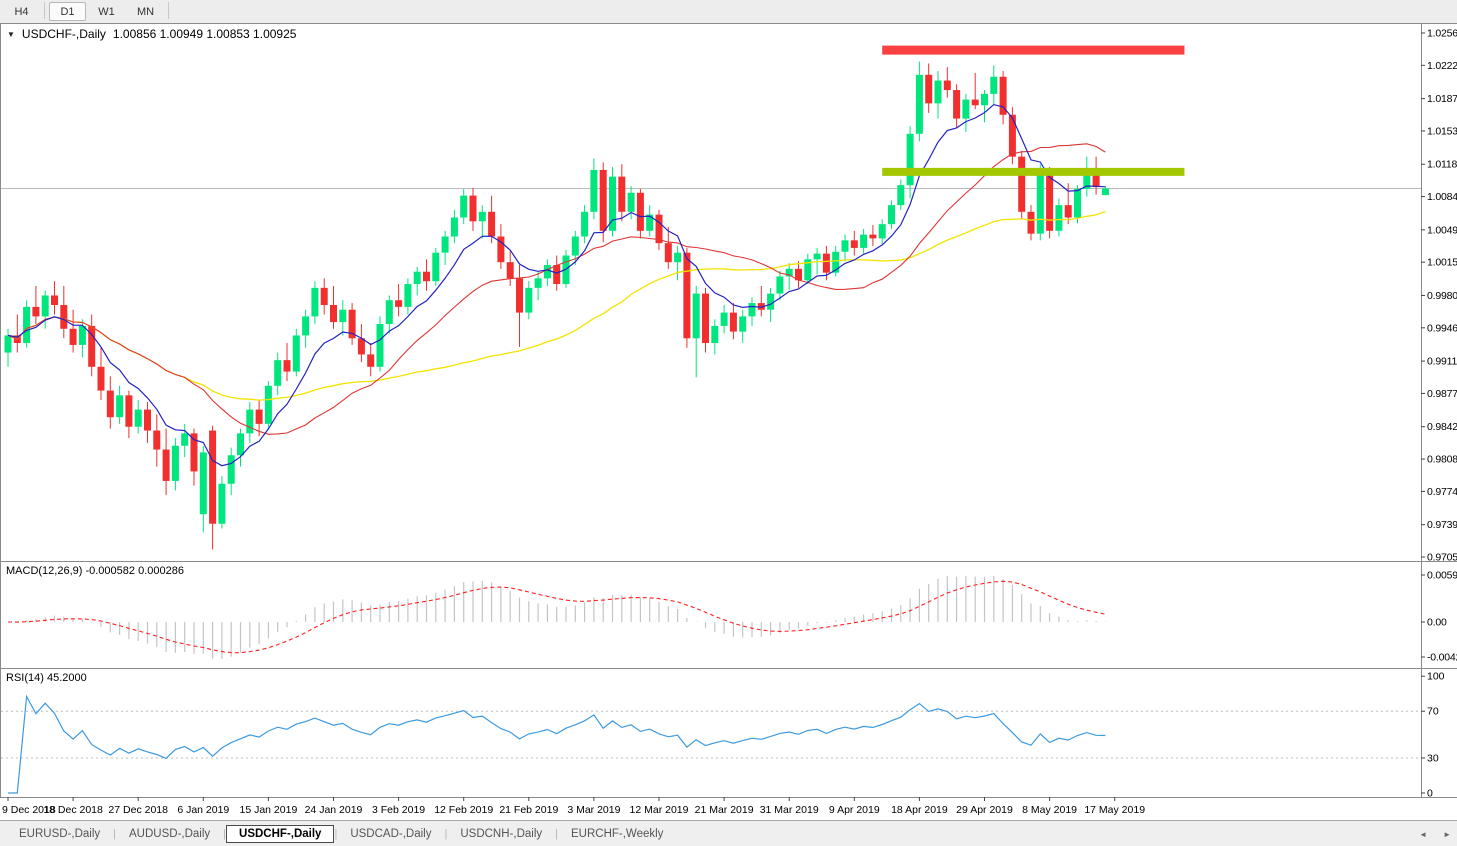  Describe the element at coordinates (1442, 131) in the screenshot. I see `price-axis-label: 1.01530` at that location.